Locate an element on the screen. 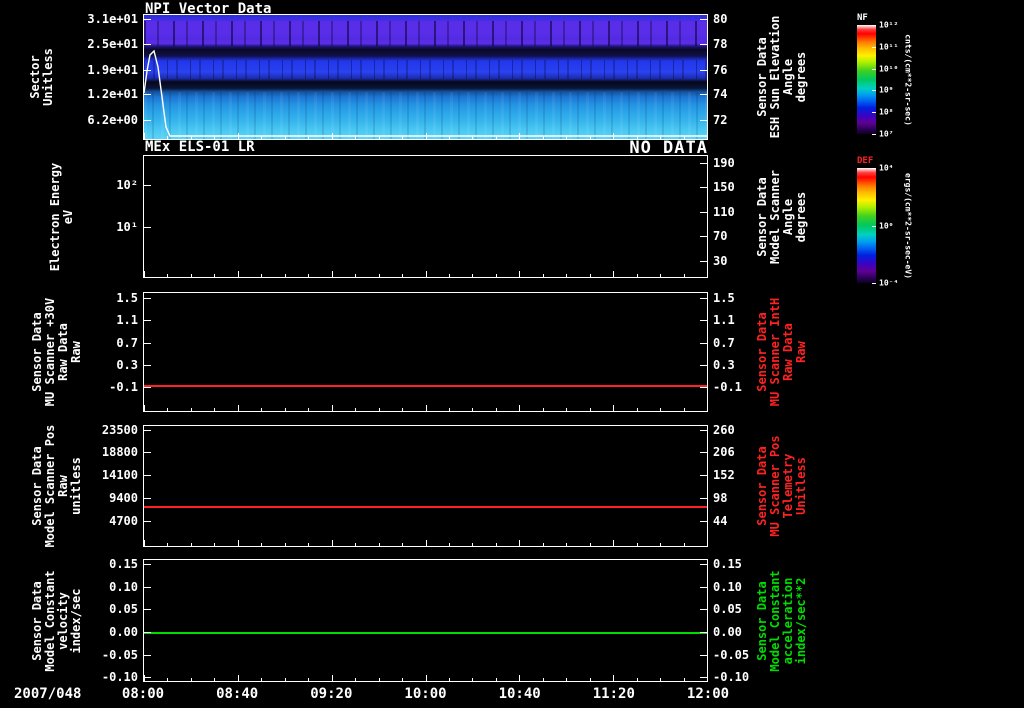 Image resolution: width=1024 pixels, height=708 pixels. tick-label: 10⁰ is located at coordinates (886, 225).